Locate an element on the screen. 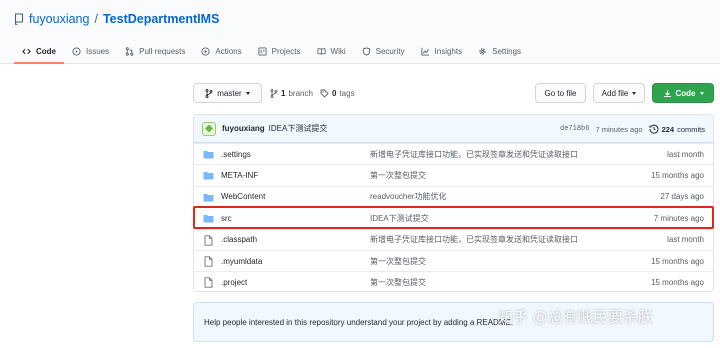 Image resolution: width=720 pixels, height=348 pixels. file-commit-message: IDEA下测试提交 is located at coordinates (399, 218).